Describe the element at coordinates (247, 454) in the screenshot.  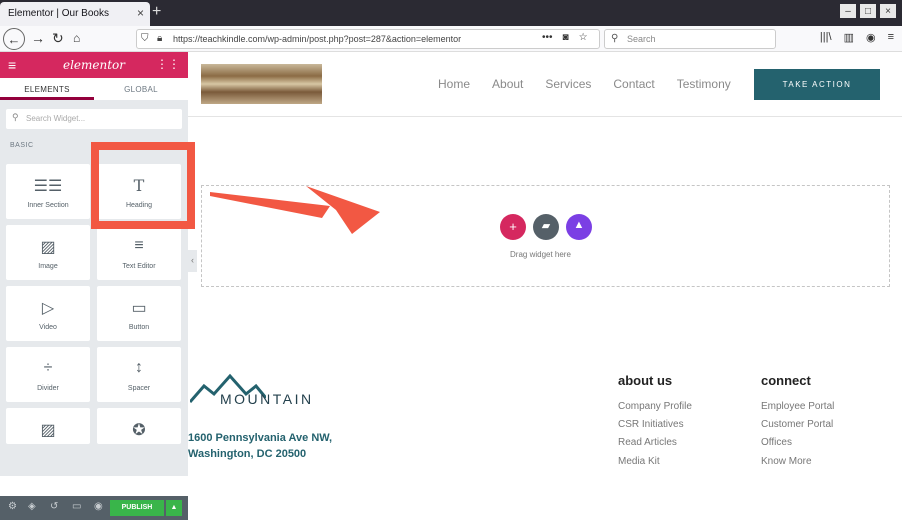
I see `address-line-2: Washington, DC 20500` at that location.